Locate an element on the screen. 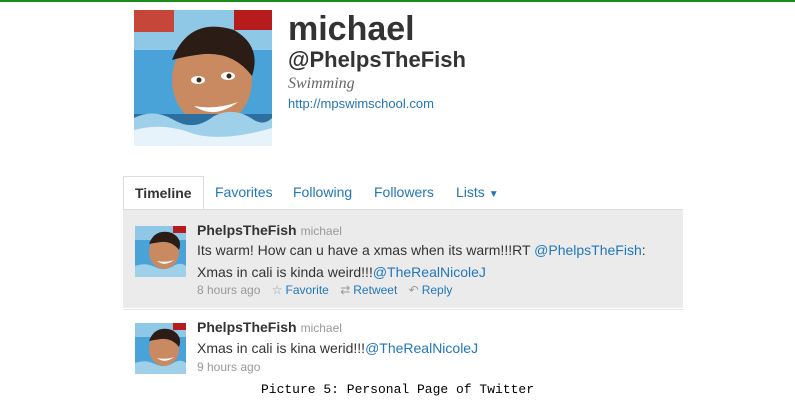 The image size is (795, 405). tab-label: Followers is located at coordinates (404, 192).